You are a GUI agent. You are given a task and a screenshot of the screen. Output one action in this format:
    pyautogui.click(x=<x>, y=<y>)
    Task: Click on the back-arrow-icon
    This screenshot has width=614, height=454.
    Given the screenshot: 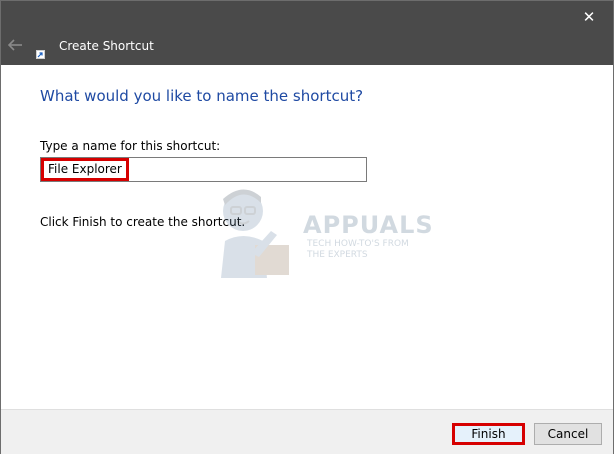 What is the action you would take?
    pyautogui.click(x=14, y=45)
    